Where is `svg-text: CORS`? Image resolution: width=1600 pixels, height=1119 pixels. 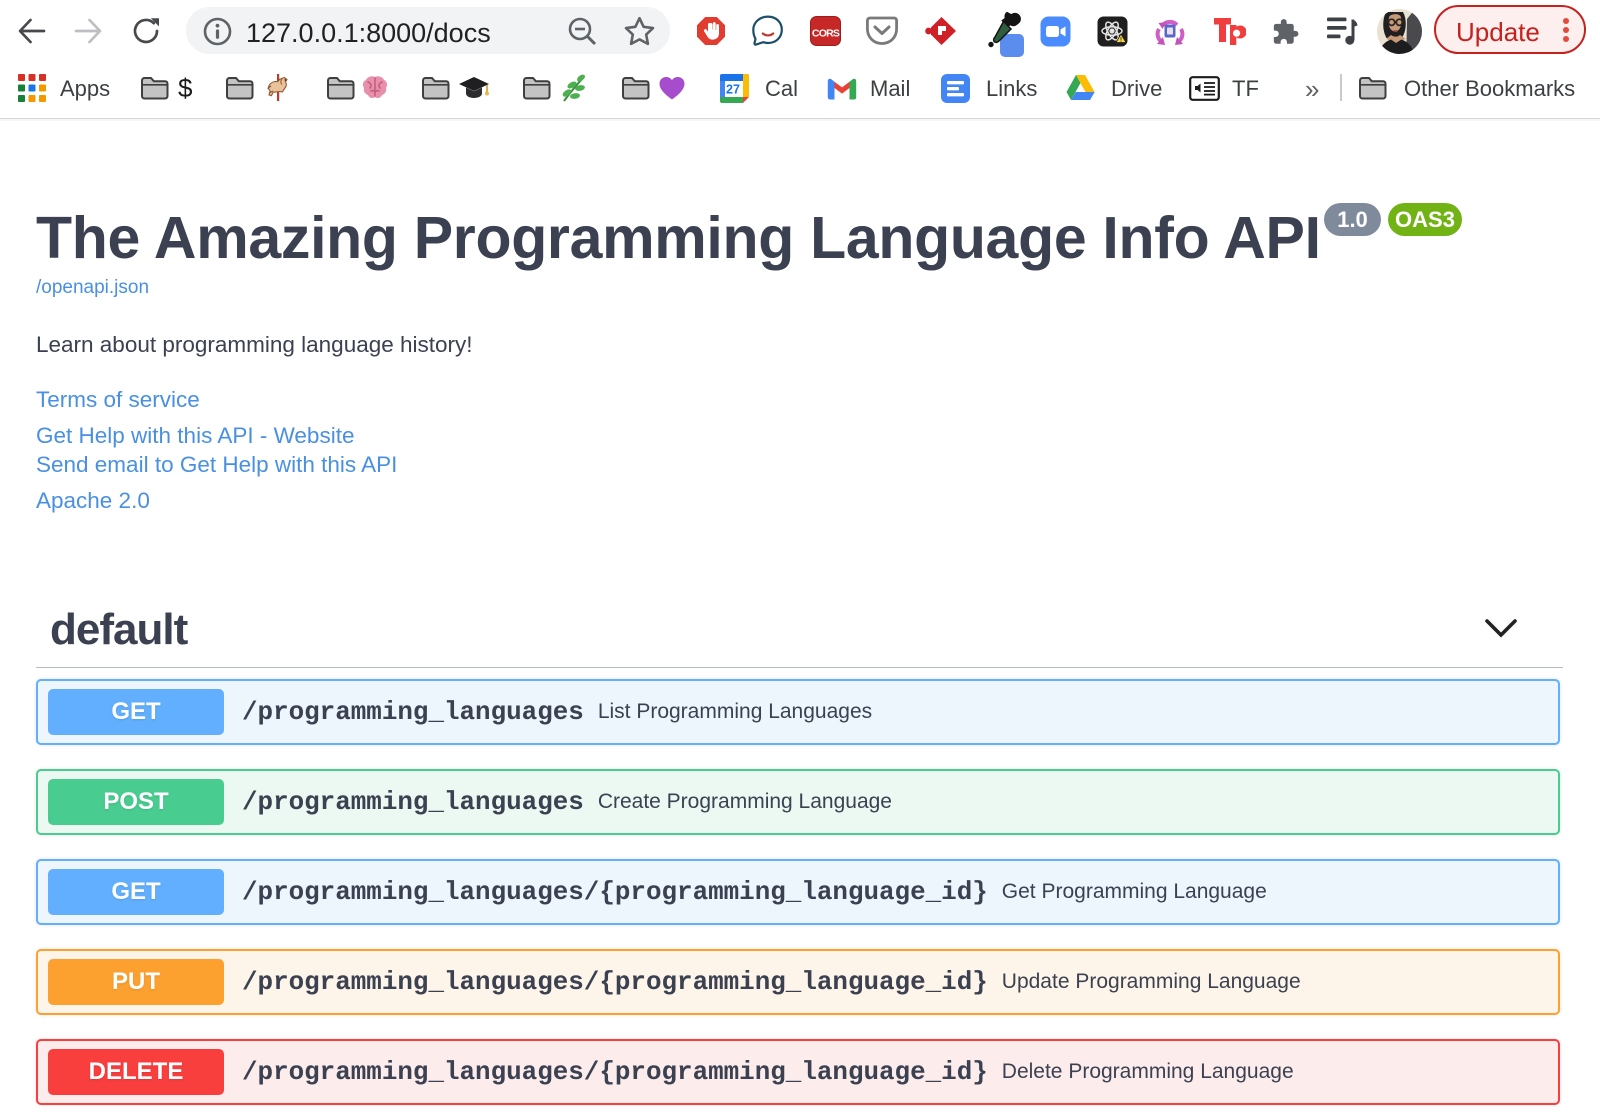
svg-text: CORS is located at coordinates (826, 34).